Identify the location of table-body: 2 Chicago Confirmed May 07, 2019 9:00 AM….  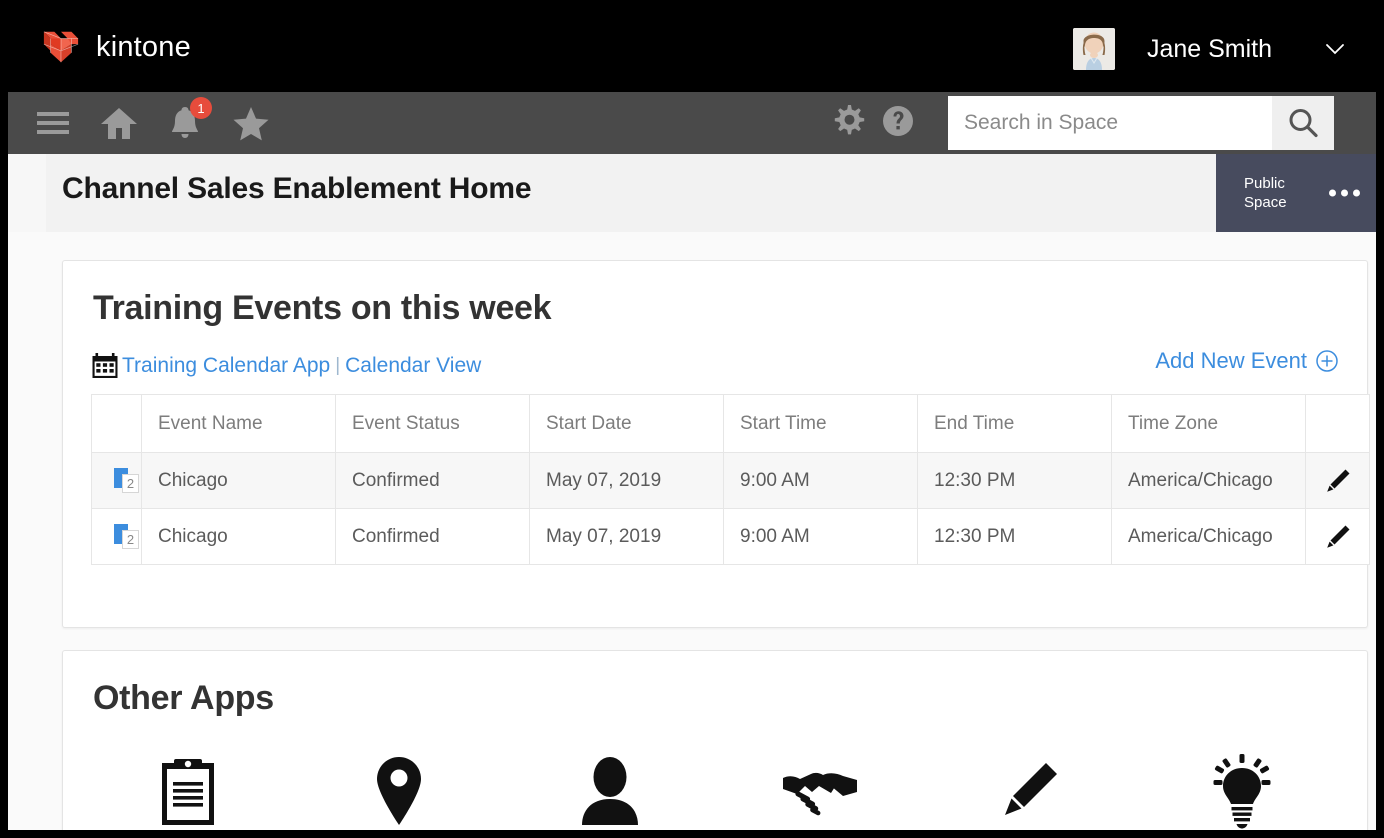
(730, 508).